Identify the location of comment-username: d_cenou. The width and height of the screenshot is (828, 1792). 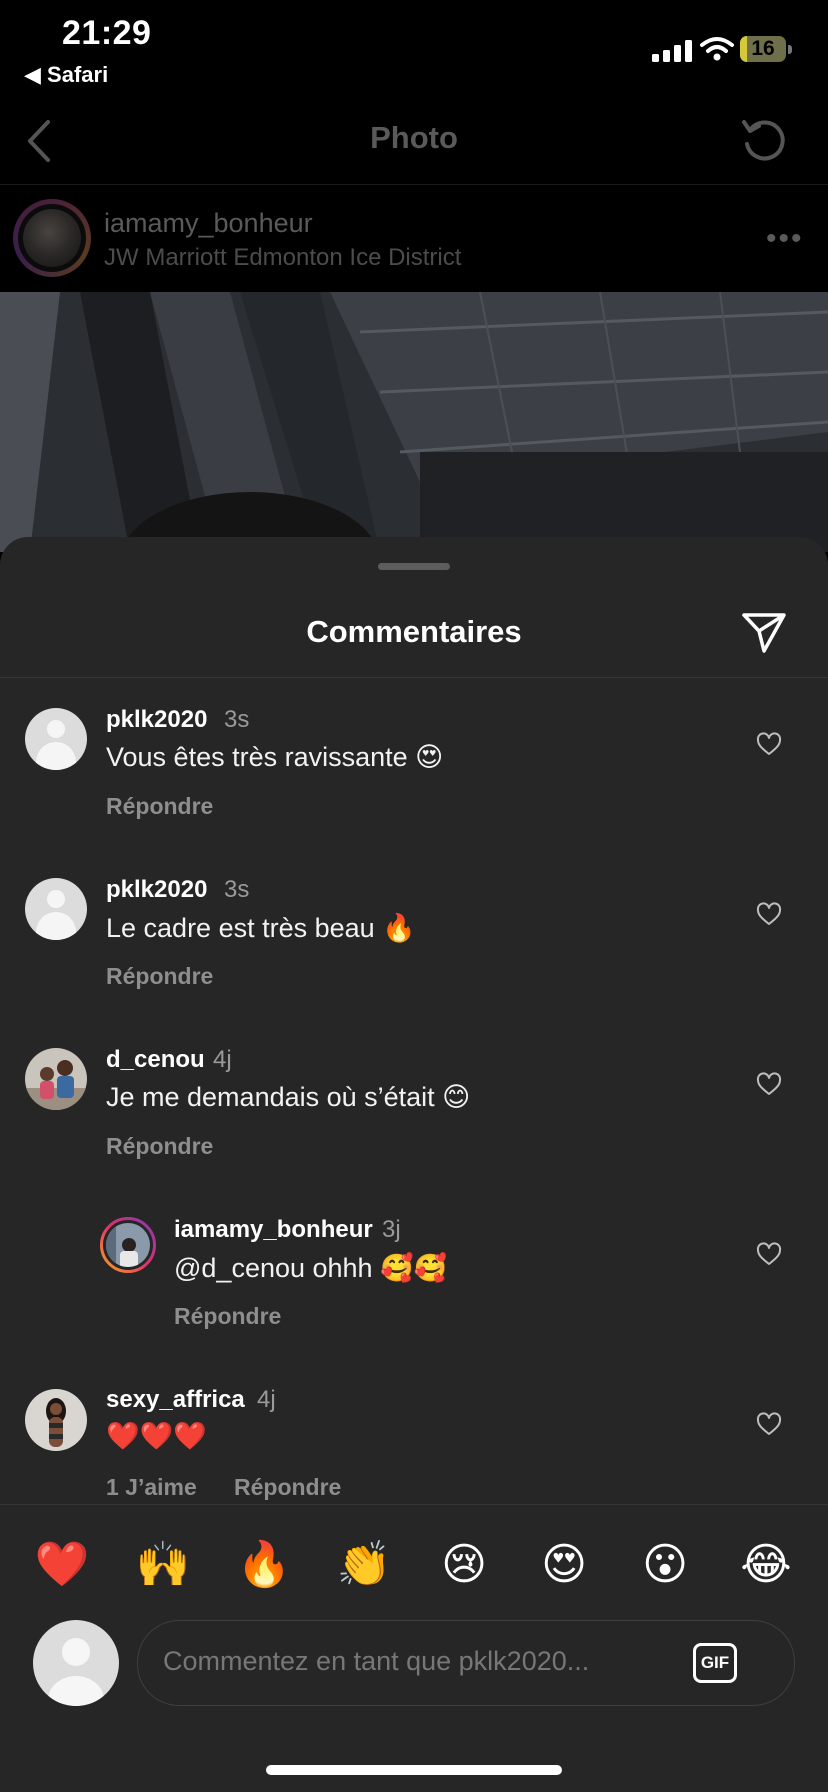
(155, 1060).